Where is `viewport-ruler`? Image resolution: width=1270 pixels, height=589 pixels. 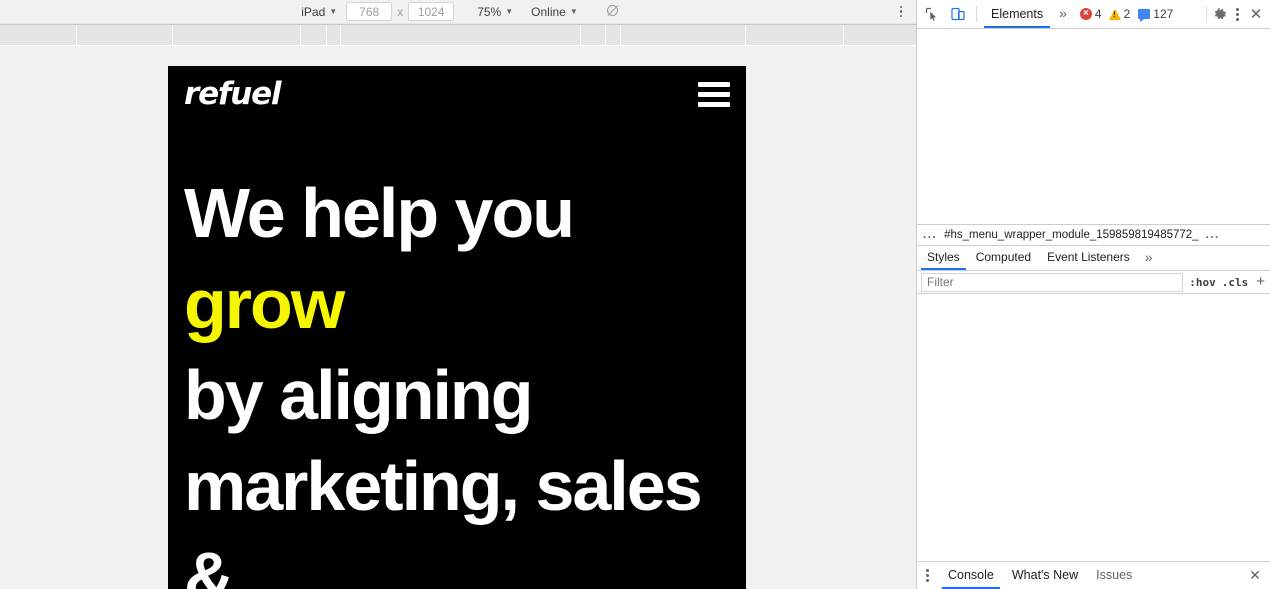
viewport-ruler is located at coordinates (458, 35).